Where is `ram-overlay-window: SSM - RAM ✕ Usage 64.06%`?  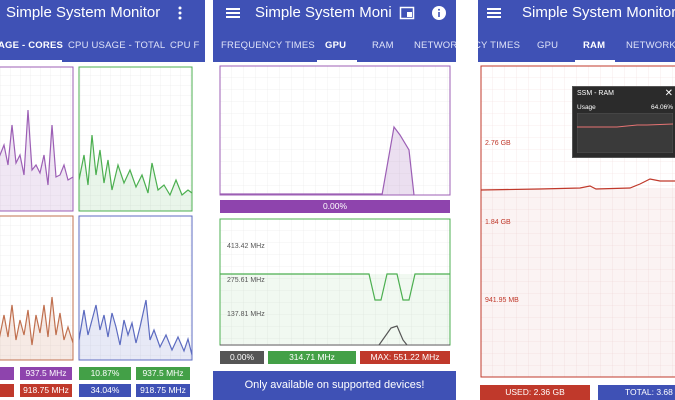
ram-overlay-window: SSM - RAM ✕ Usage 64.06% is located at coordinates (623, 122).